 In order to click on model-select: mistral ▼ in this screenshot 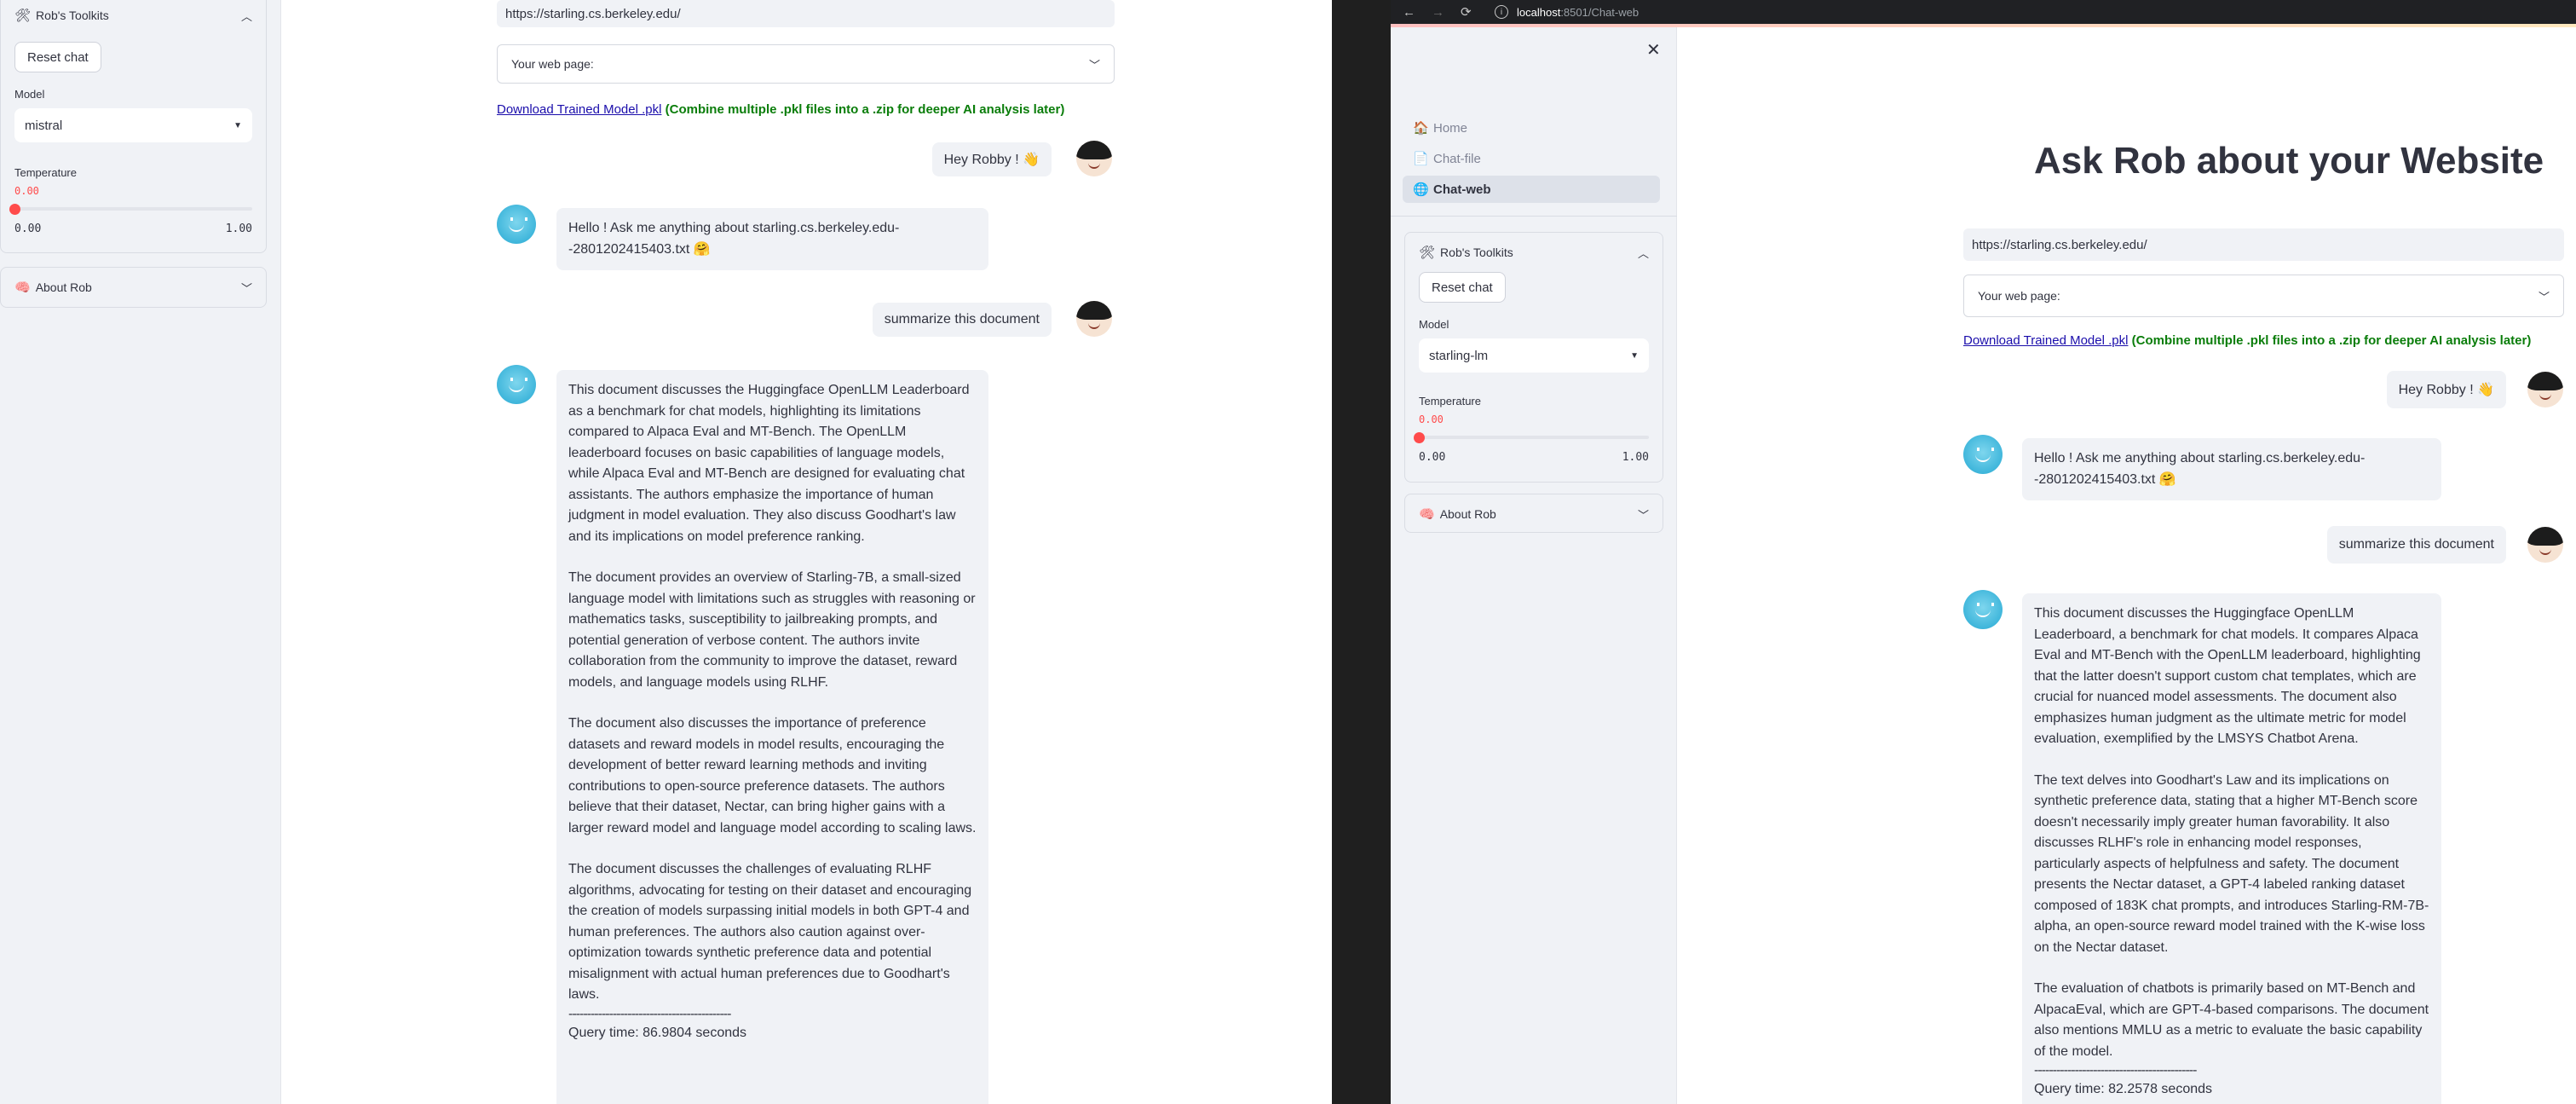, I will do `click(133, 125)`.